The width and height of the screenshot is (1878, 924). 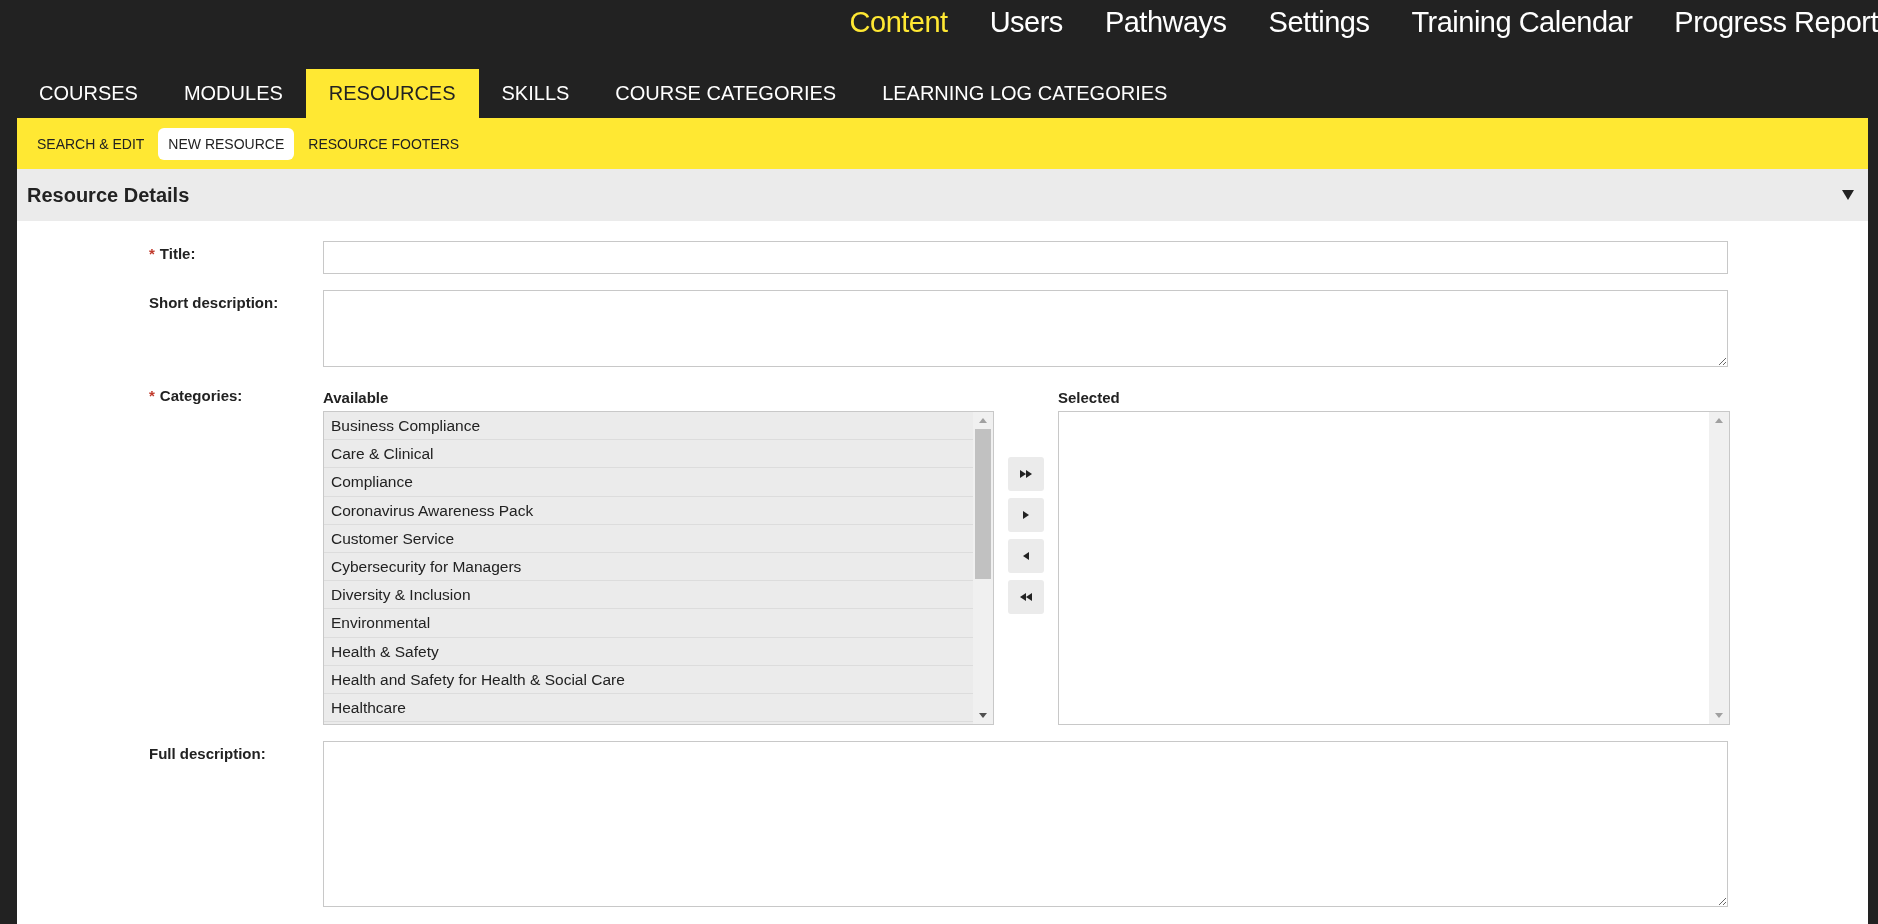 What do you see at coordinates (648, 623) in the screenshot?
I see `list-option: Environmental` at bounding box center [648, 623].